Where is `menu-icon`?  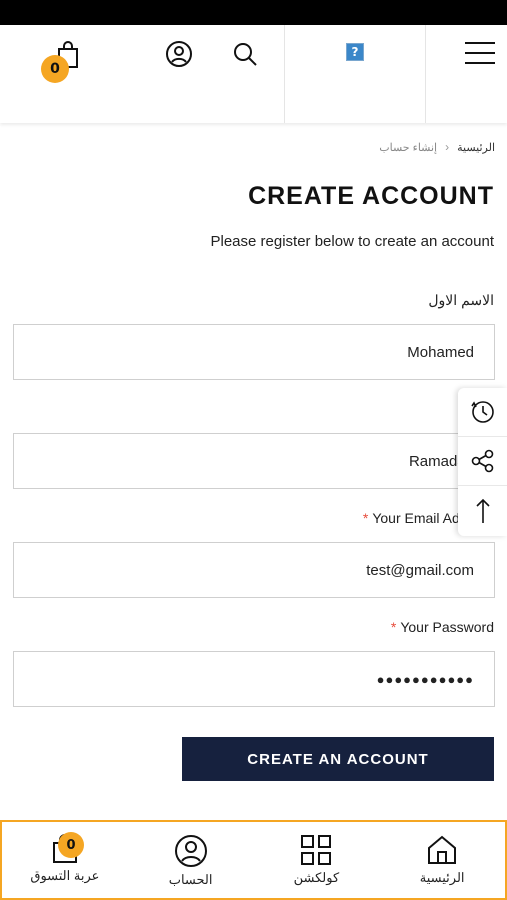
menu-icon is located at coordinates (480, 53).